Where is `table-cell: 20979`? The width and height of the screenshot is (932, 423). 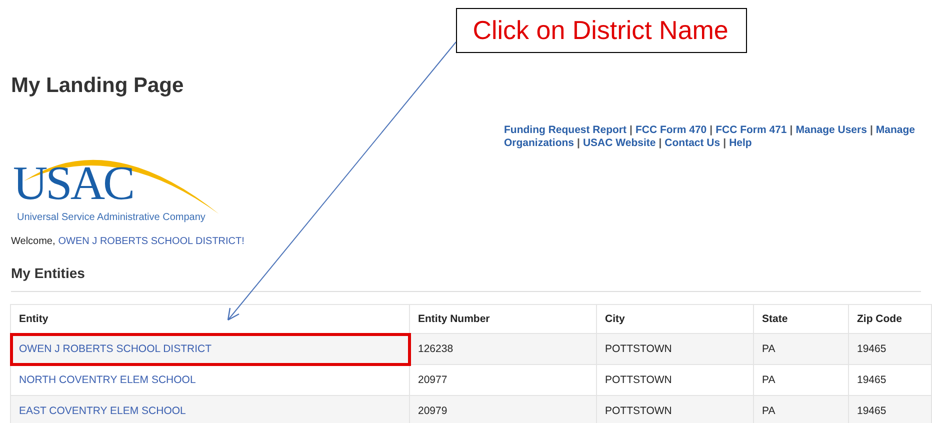
table-cell: 20979 is located at coordinates (503, 409).